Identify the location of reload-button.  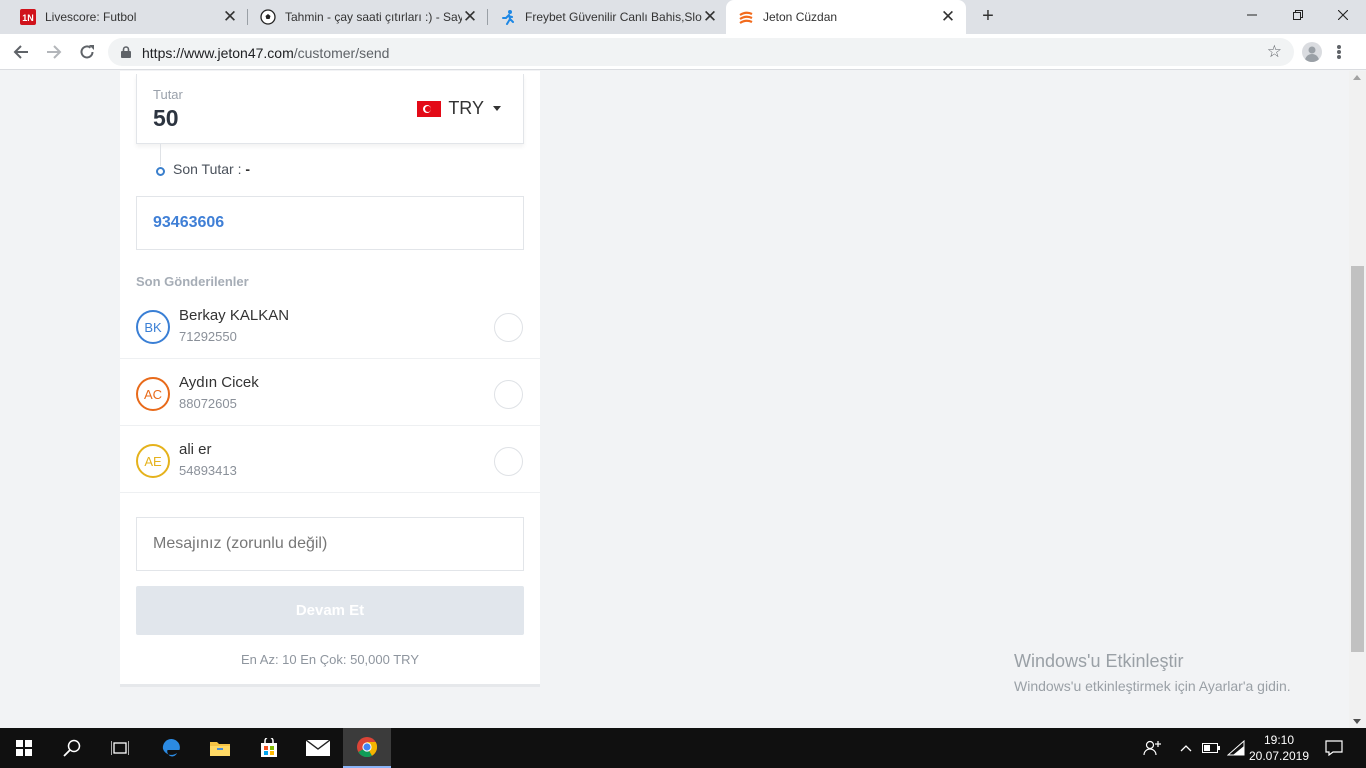
(87, 52).